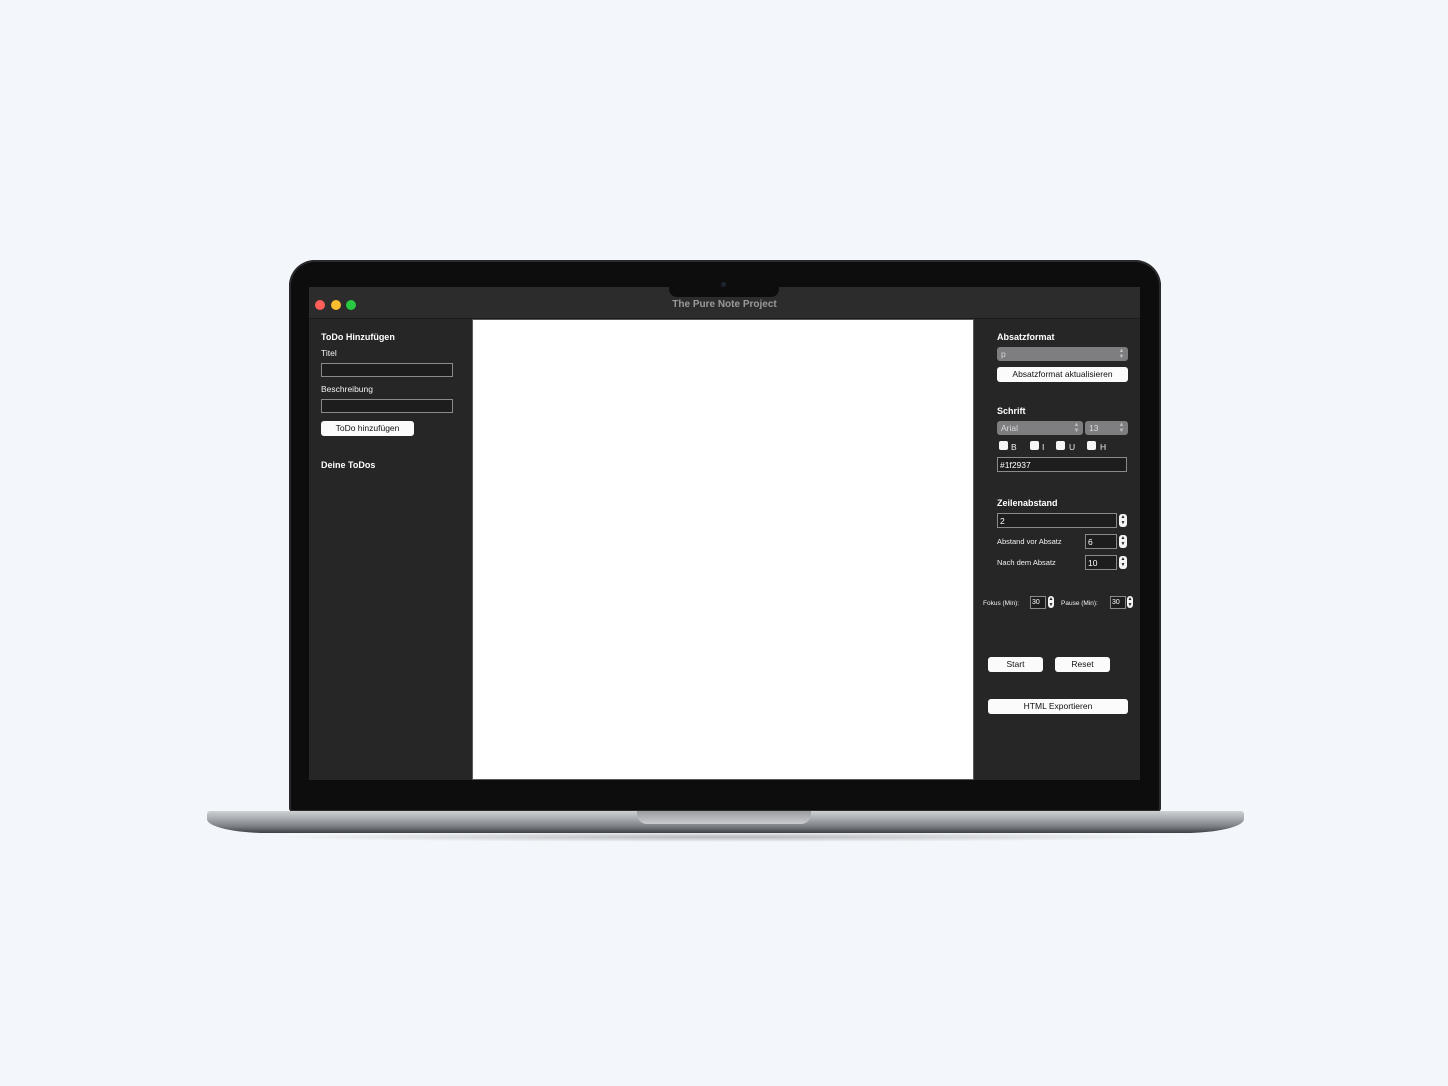 This screenshot has width=1448, height=1086. Describe the element at coordinates (1062, 374) in the screenshot. I see `update-paragraph-format-button: Absatzformat aktualisieren` at that location.